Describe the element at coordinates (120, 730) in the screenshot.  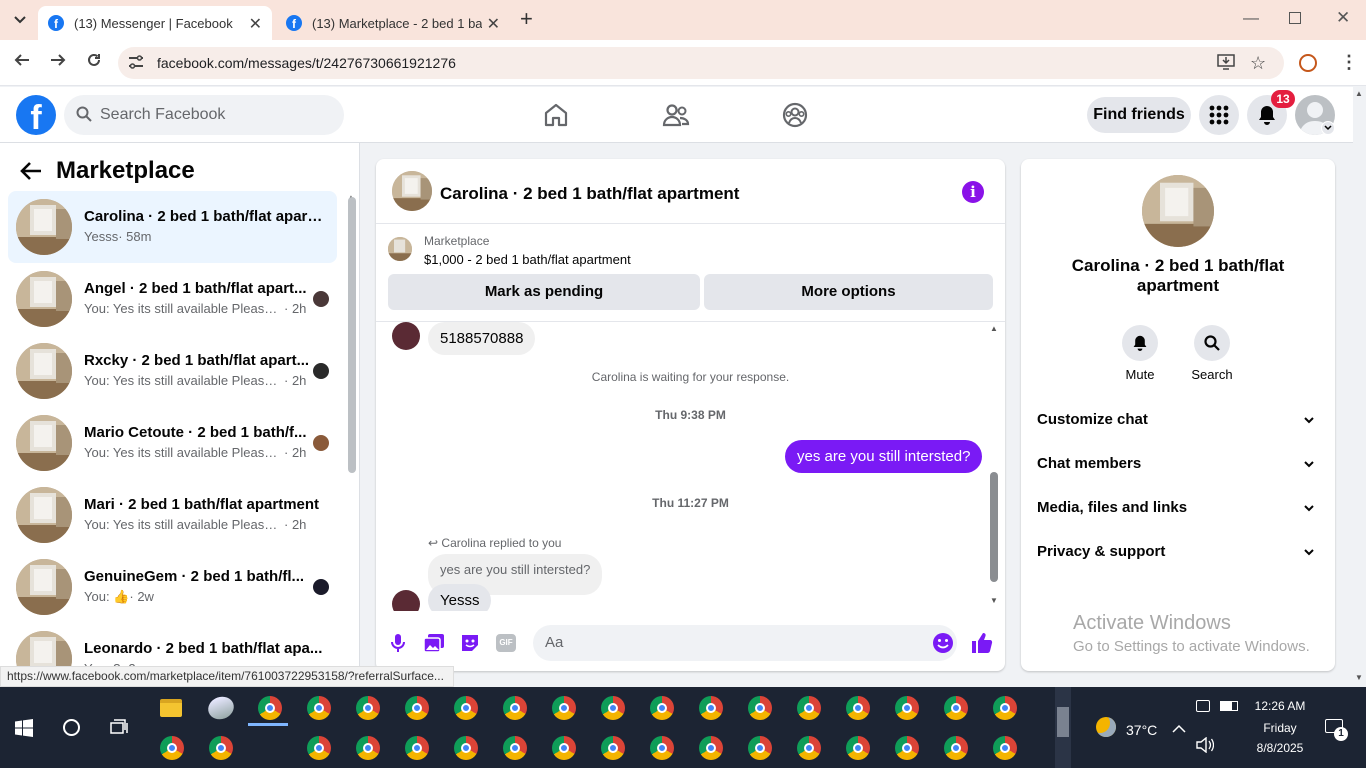
I see `task-view-button` at that location.